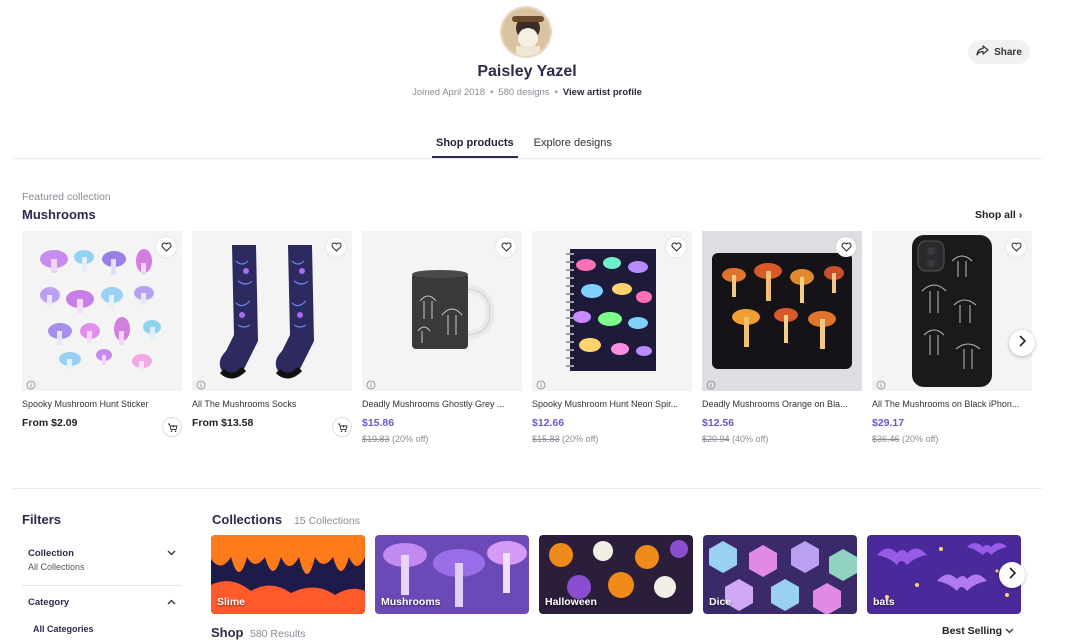  I want to click on shop-title: Shop, so click(227, 632).